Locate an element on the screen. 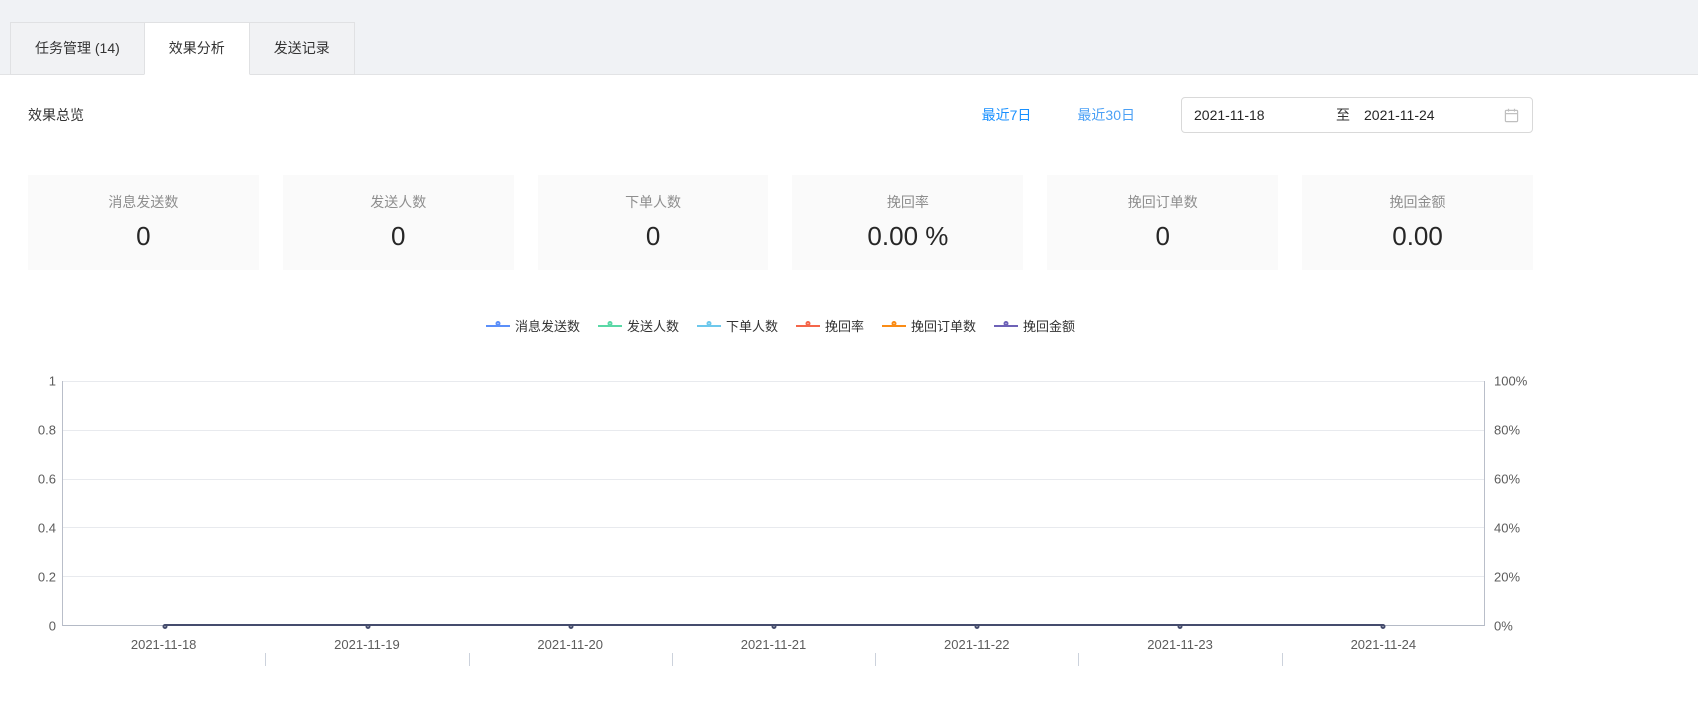 The height and width of the screenshot is (725, 1698). legend-item: 挽回率 is located at coordinates (830, 325).